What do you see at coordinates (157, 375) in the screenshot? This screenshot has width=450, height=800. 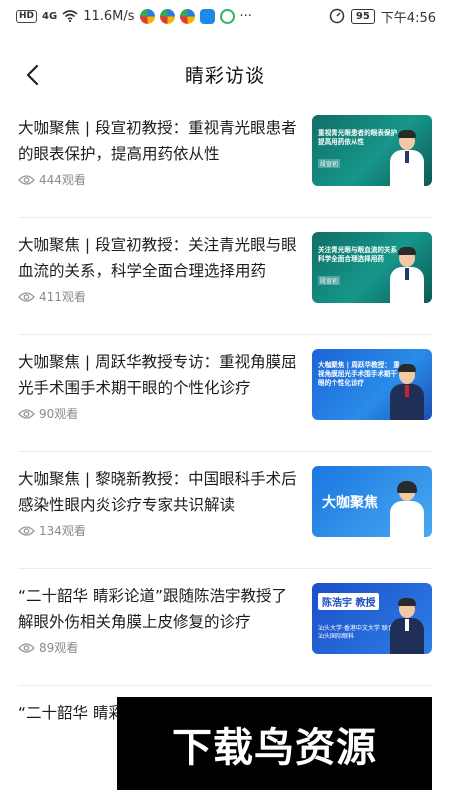 I see `item-title: 大咖聚焦 | 周跃华教授专访：重视角膜屈光手术围手术期干眼的个性化诊疗` at bounding box center [157, 375].